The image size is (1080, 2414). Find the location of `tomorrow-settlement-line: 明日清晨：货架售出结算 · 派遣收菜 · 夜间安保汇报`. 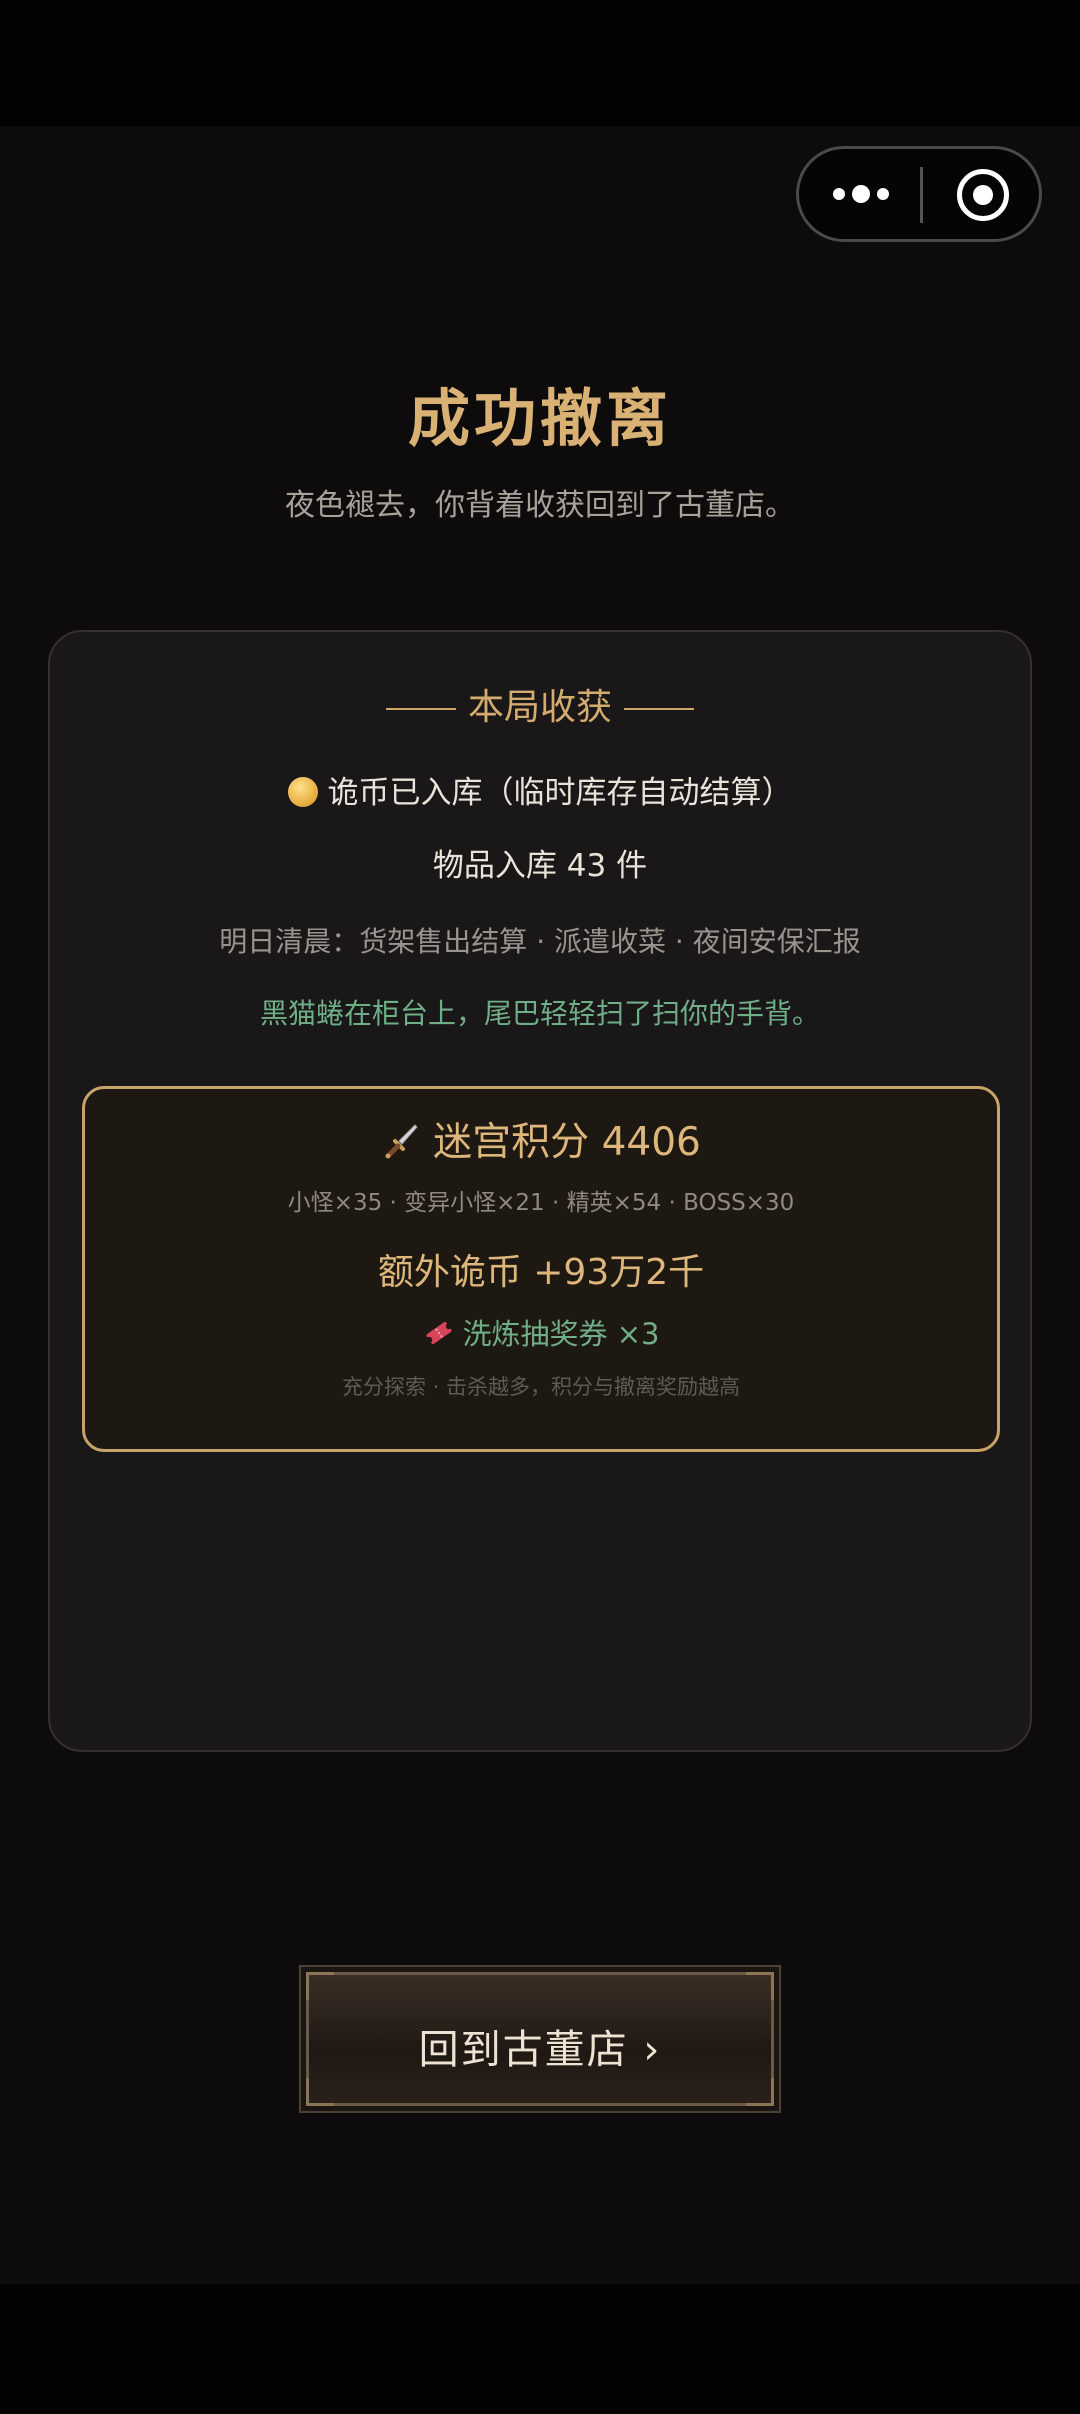

tomorrow-settlement-line: 明日清晨：货架售出结算 · 派遣收菜 · 夜间安保汇报 is located at coordinates (540, 941).